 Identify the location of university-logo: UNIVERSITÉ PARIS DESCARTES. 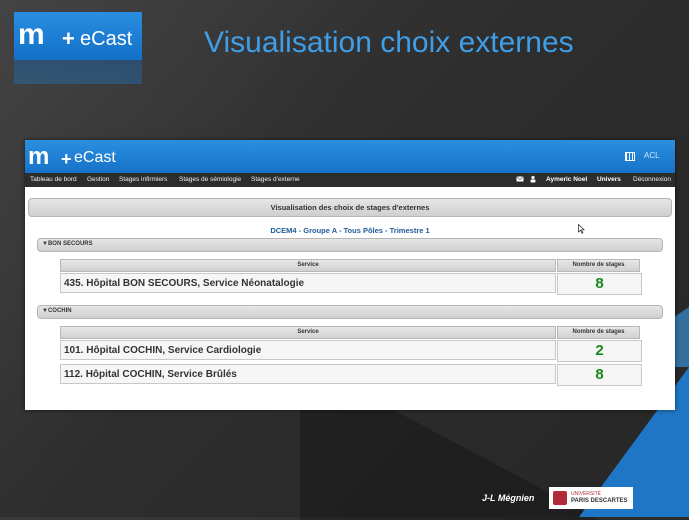
(591, 498).